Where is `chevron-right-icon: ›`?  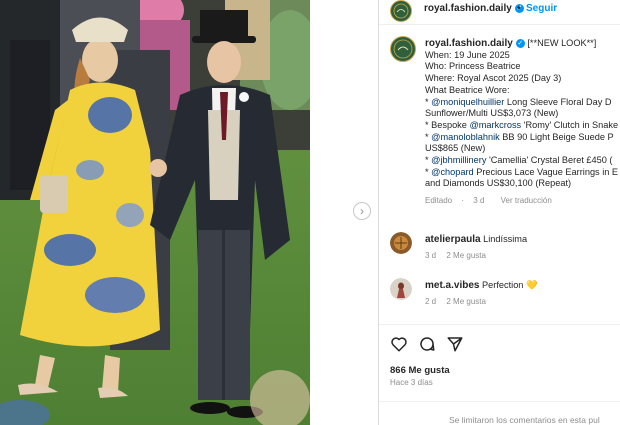 chevron-right-icon: › is located at coordinates (362, 211).